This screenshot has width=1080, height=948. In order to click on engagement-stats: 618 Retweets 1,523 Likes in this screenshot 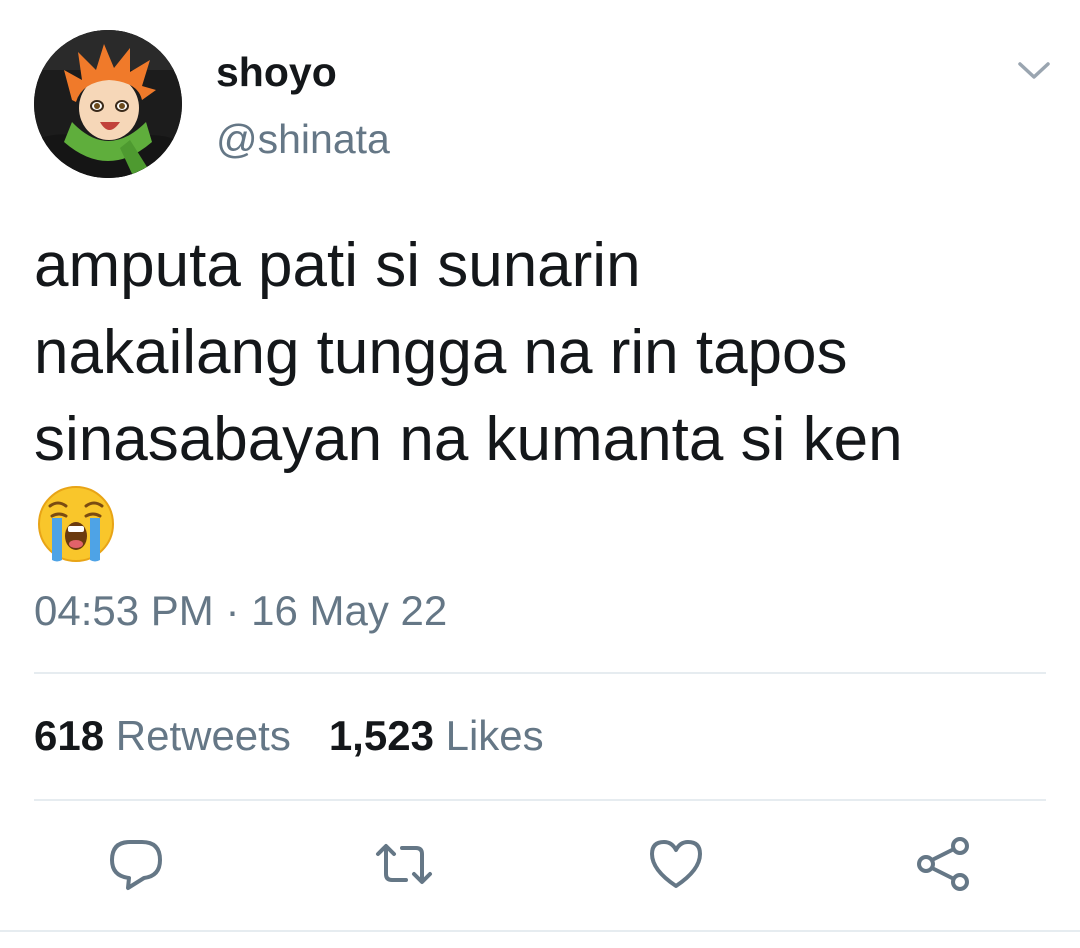, I will do `click(289, 736)`.